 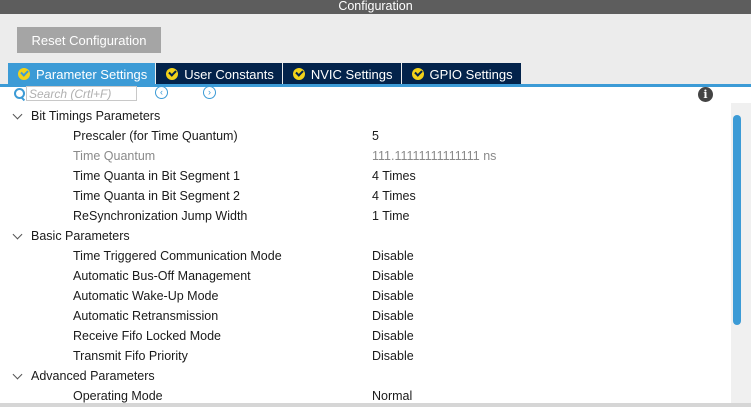 I want to click on info-icon: i, so click(x=705, y=94).